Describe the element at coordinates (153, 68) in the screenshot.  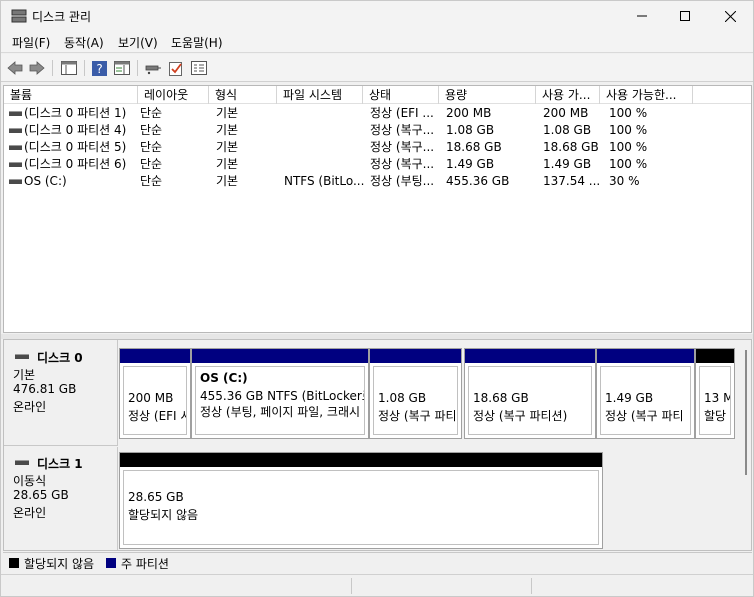
I see `connect-button` at that location.